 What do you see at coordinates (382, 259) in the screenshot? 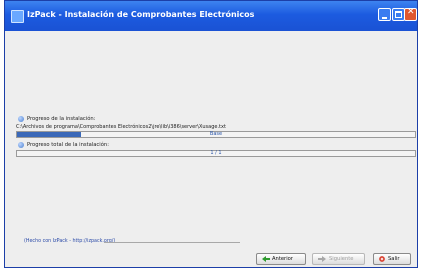
I see `quit-icon` at bounding box center [382, 259].